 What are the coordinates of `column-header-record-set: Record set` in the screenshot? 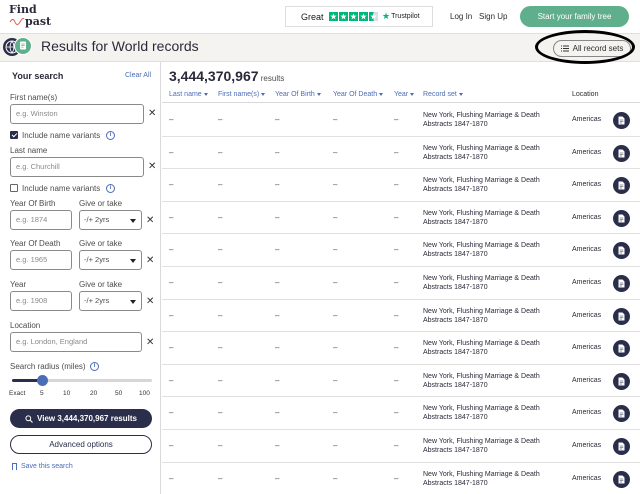 It's located at (443, 94).